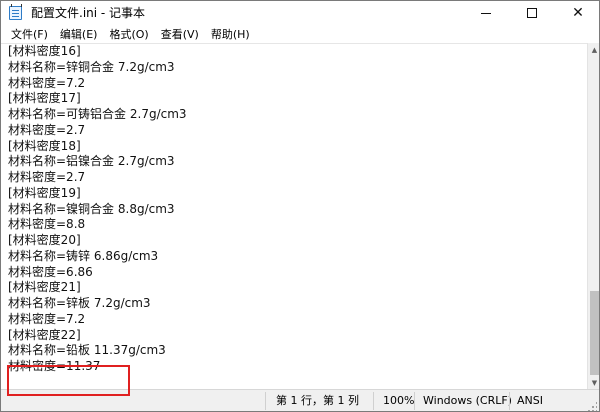 This screenshot has height=412, width=600. What do you see at coordinates (97, 225) in the screenshot?
I see `text-line: 材料密度=8.8` at bounding box center [97, 225].